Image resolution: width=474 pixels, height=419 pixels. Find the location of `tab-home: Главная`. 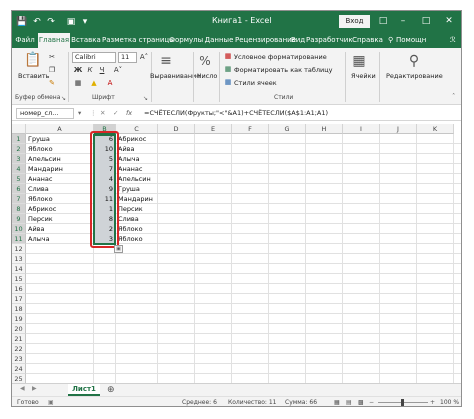

tab-home: Главная is located at coordinates (54, 40).